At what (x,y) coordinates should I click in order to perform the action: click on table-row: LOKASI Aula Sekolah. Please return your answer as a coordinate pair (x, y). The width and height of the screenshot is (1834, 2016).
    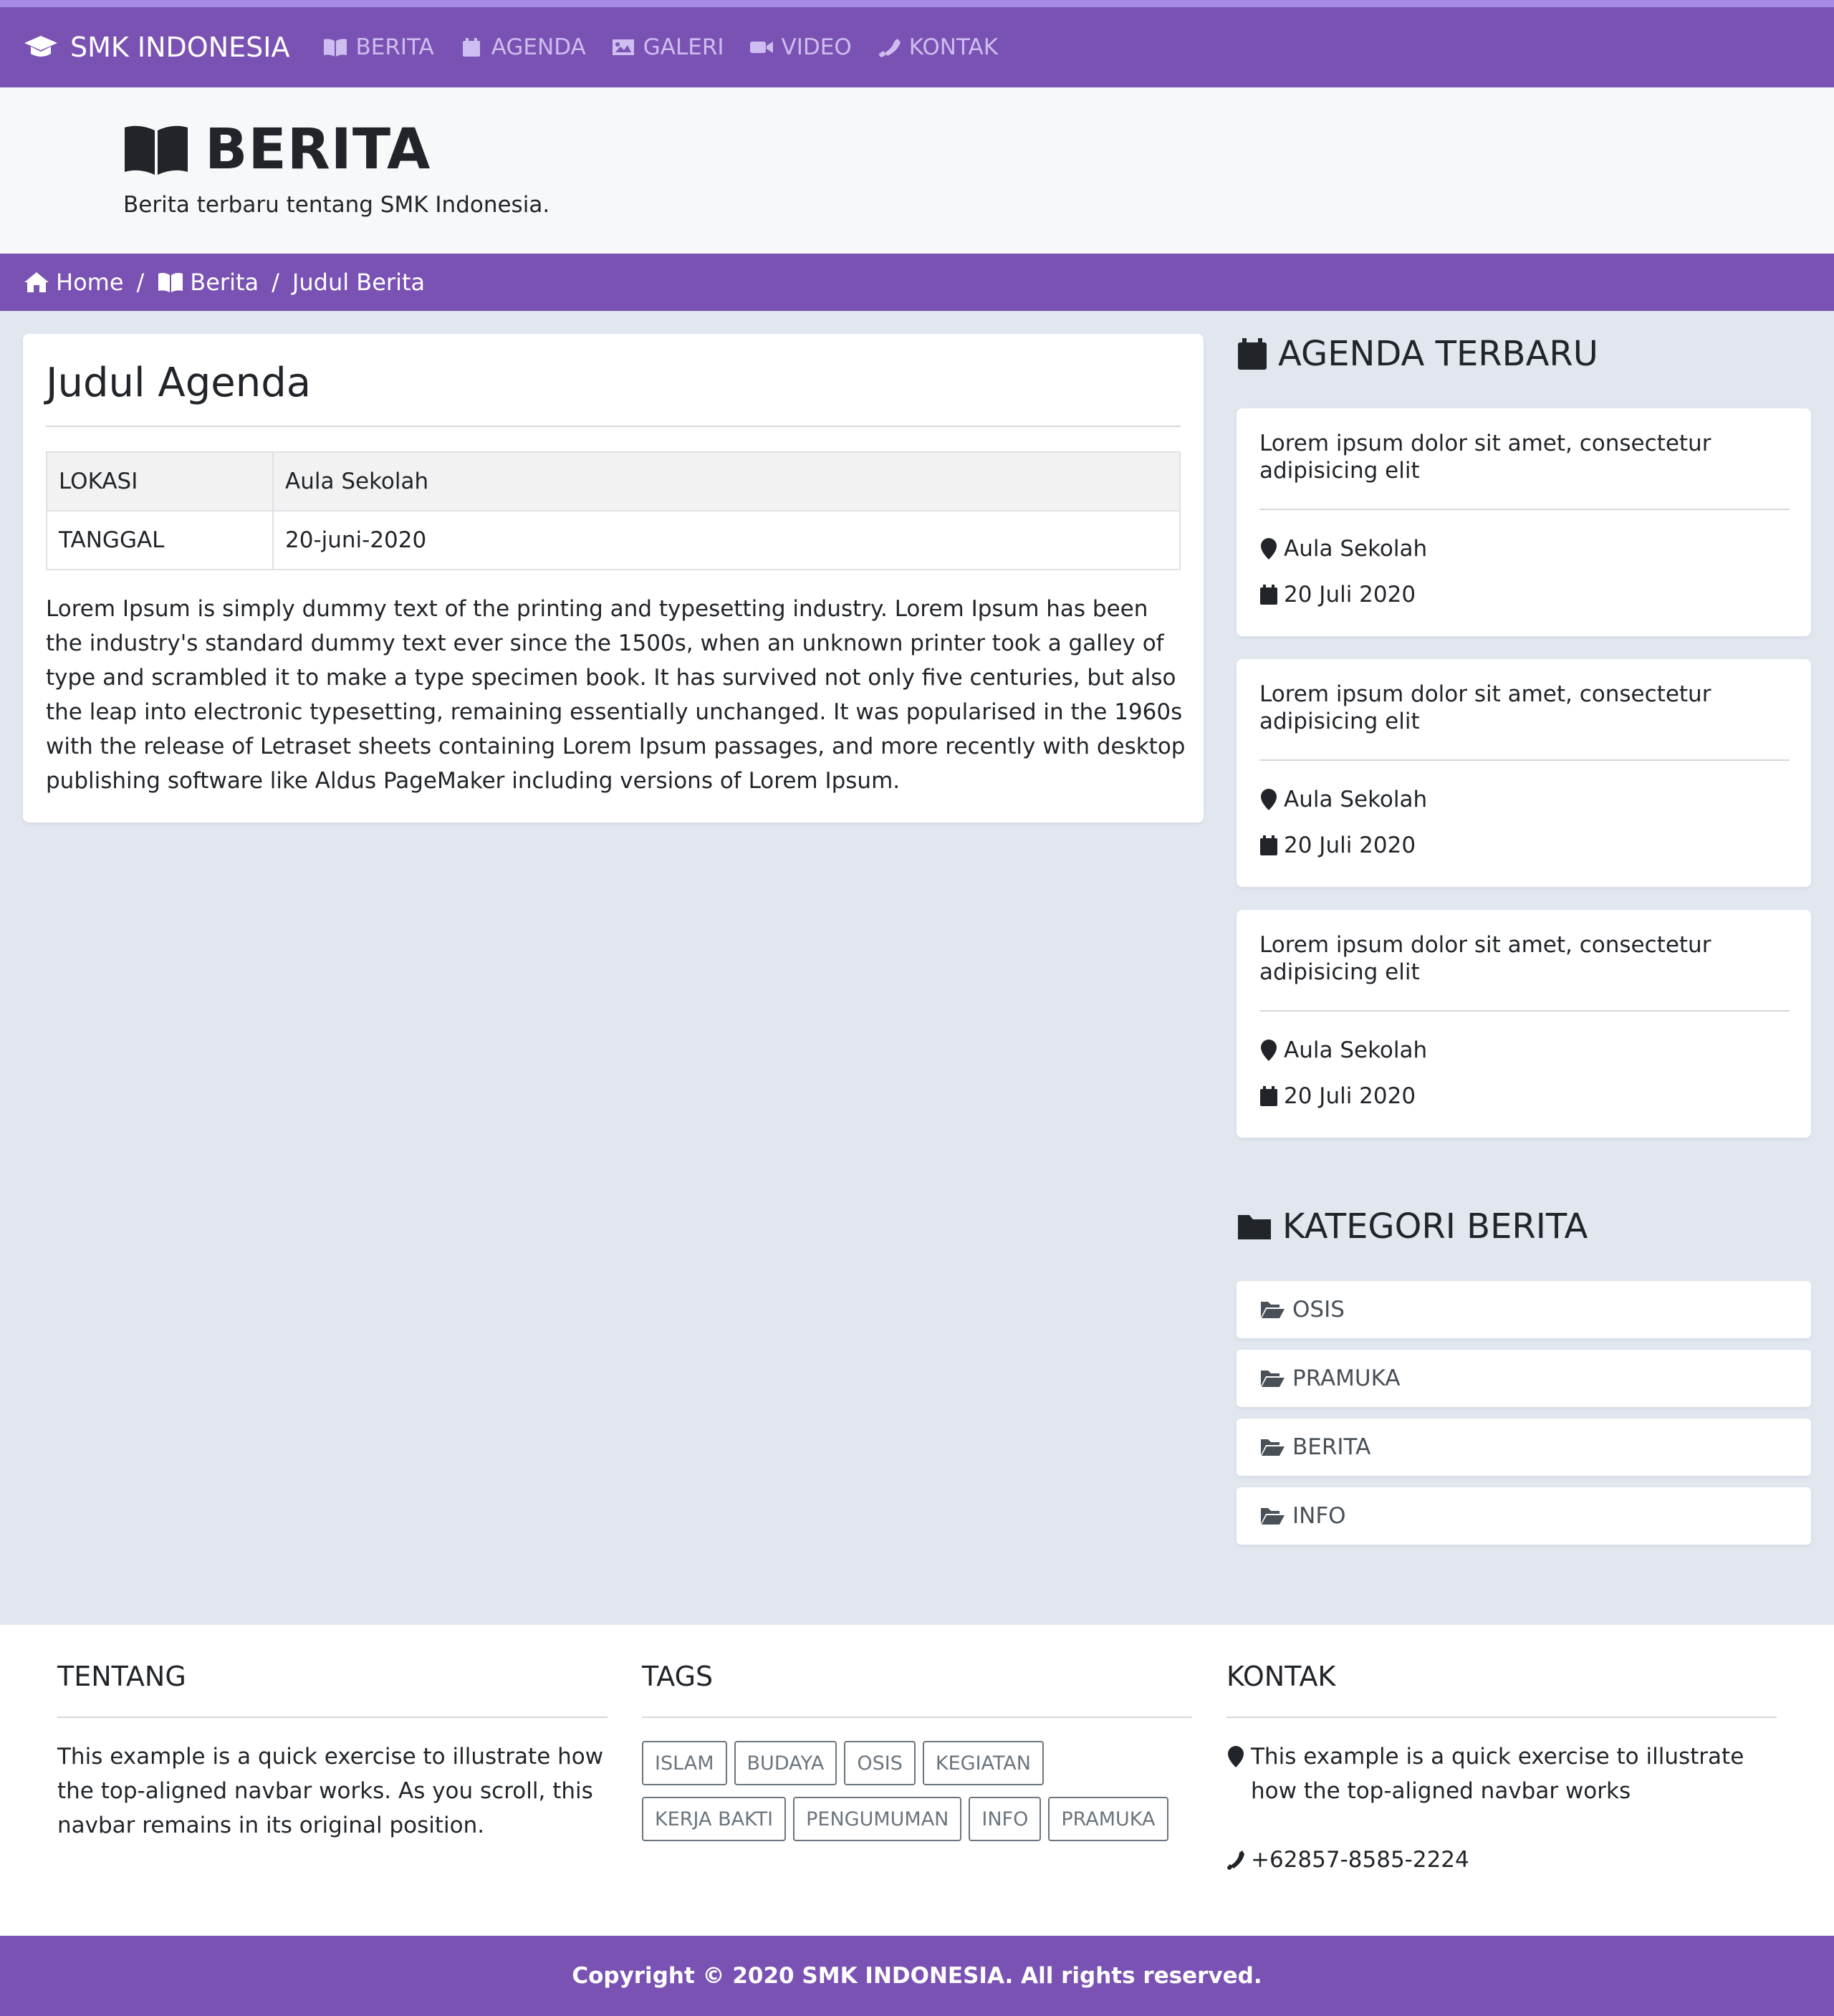
    Looking at the image, I should click on (614, 481).